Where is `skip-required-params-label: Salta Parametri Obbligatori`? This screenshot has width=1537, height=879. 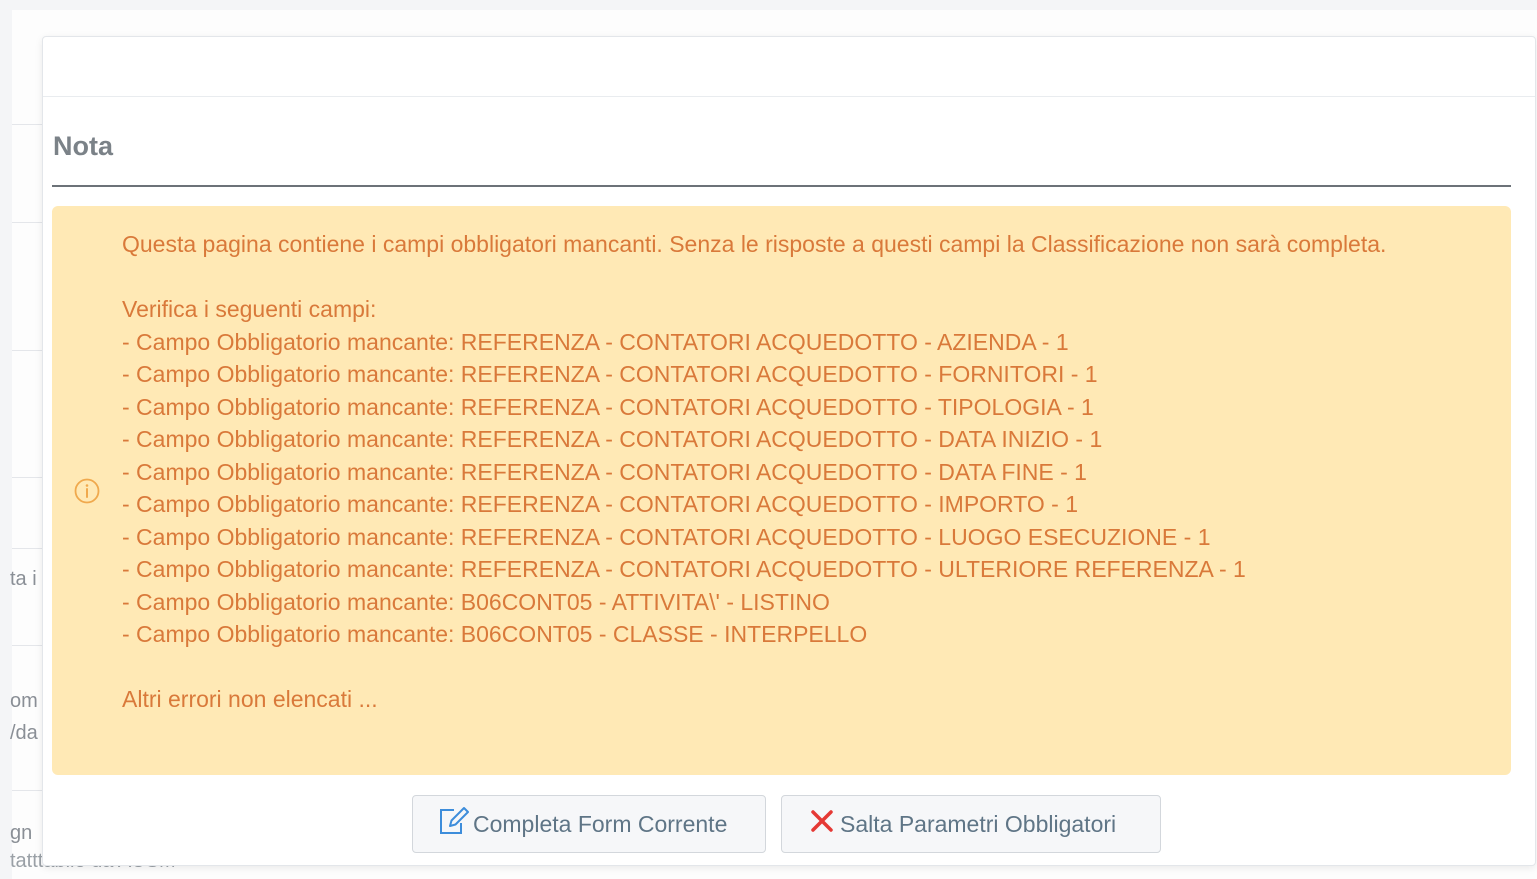 skip-required-params-label: Salta Parametri Obbligatori is located at coordinates (978, 823).